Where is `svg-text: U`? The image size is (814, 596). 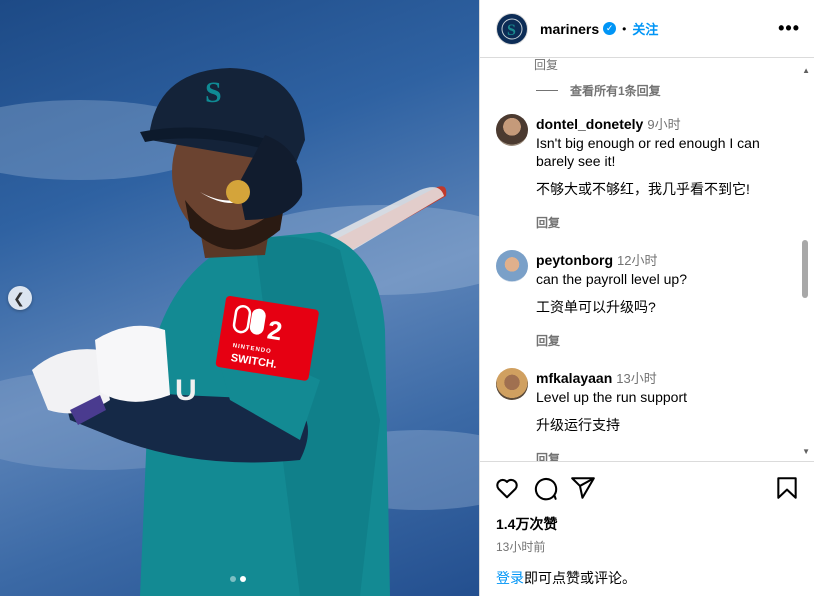
svg-text: U is located at coordinates (186, 390).